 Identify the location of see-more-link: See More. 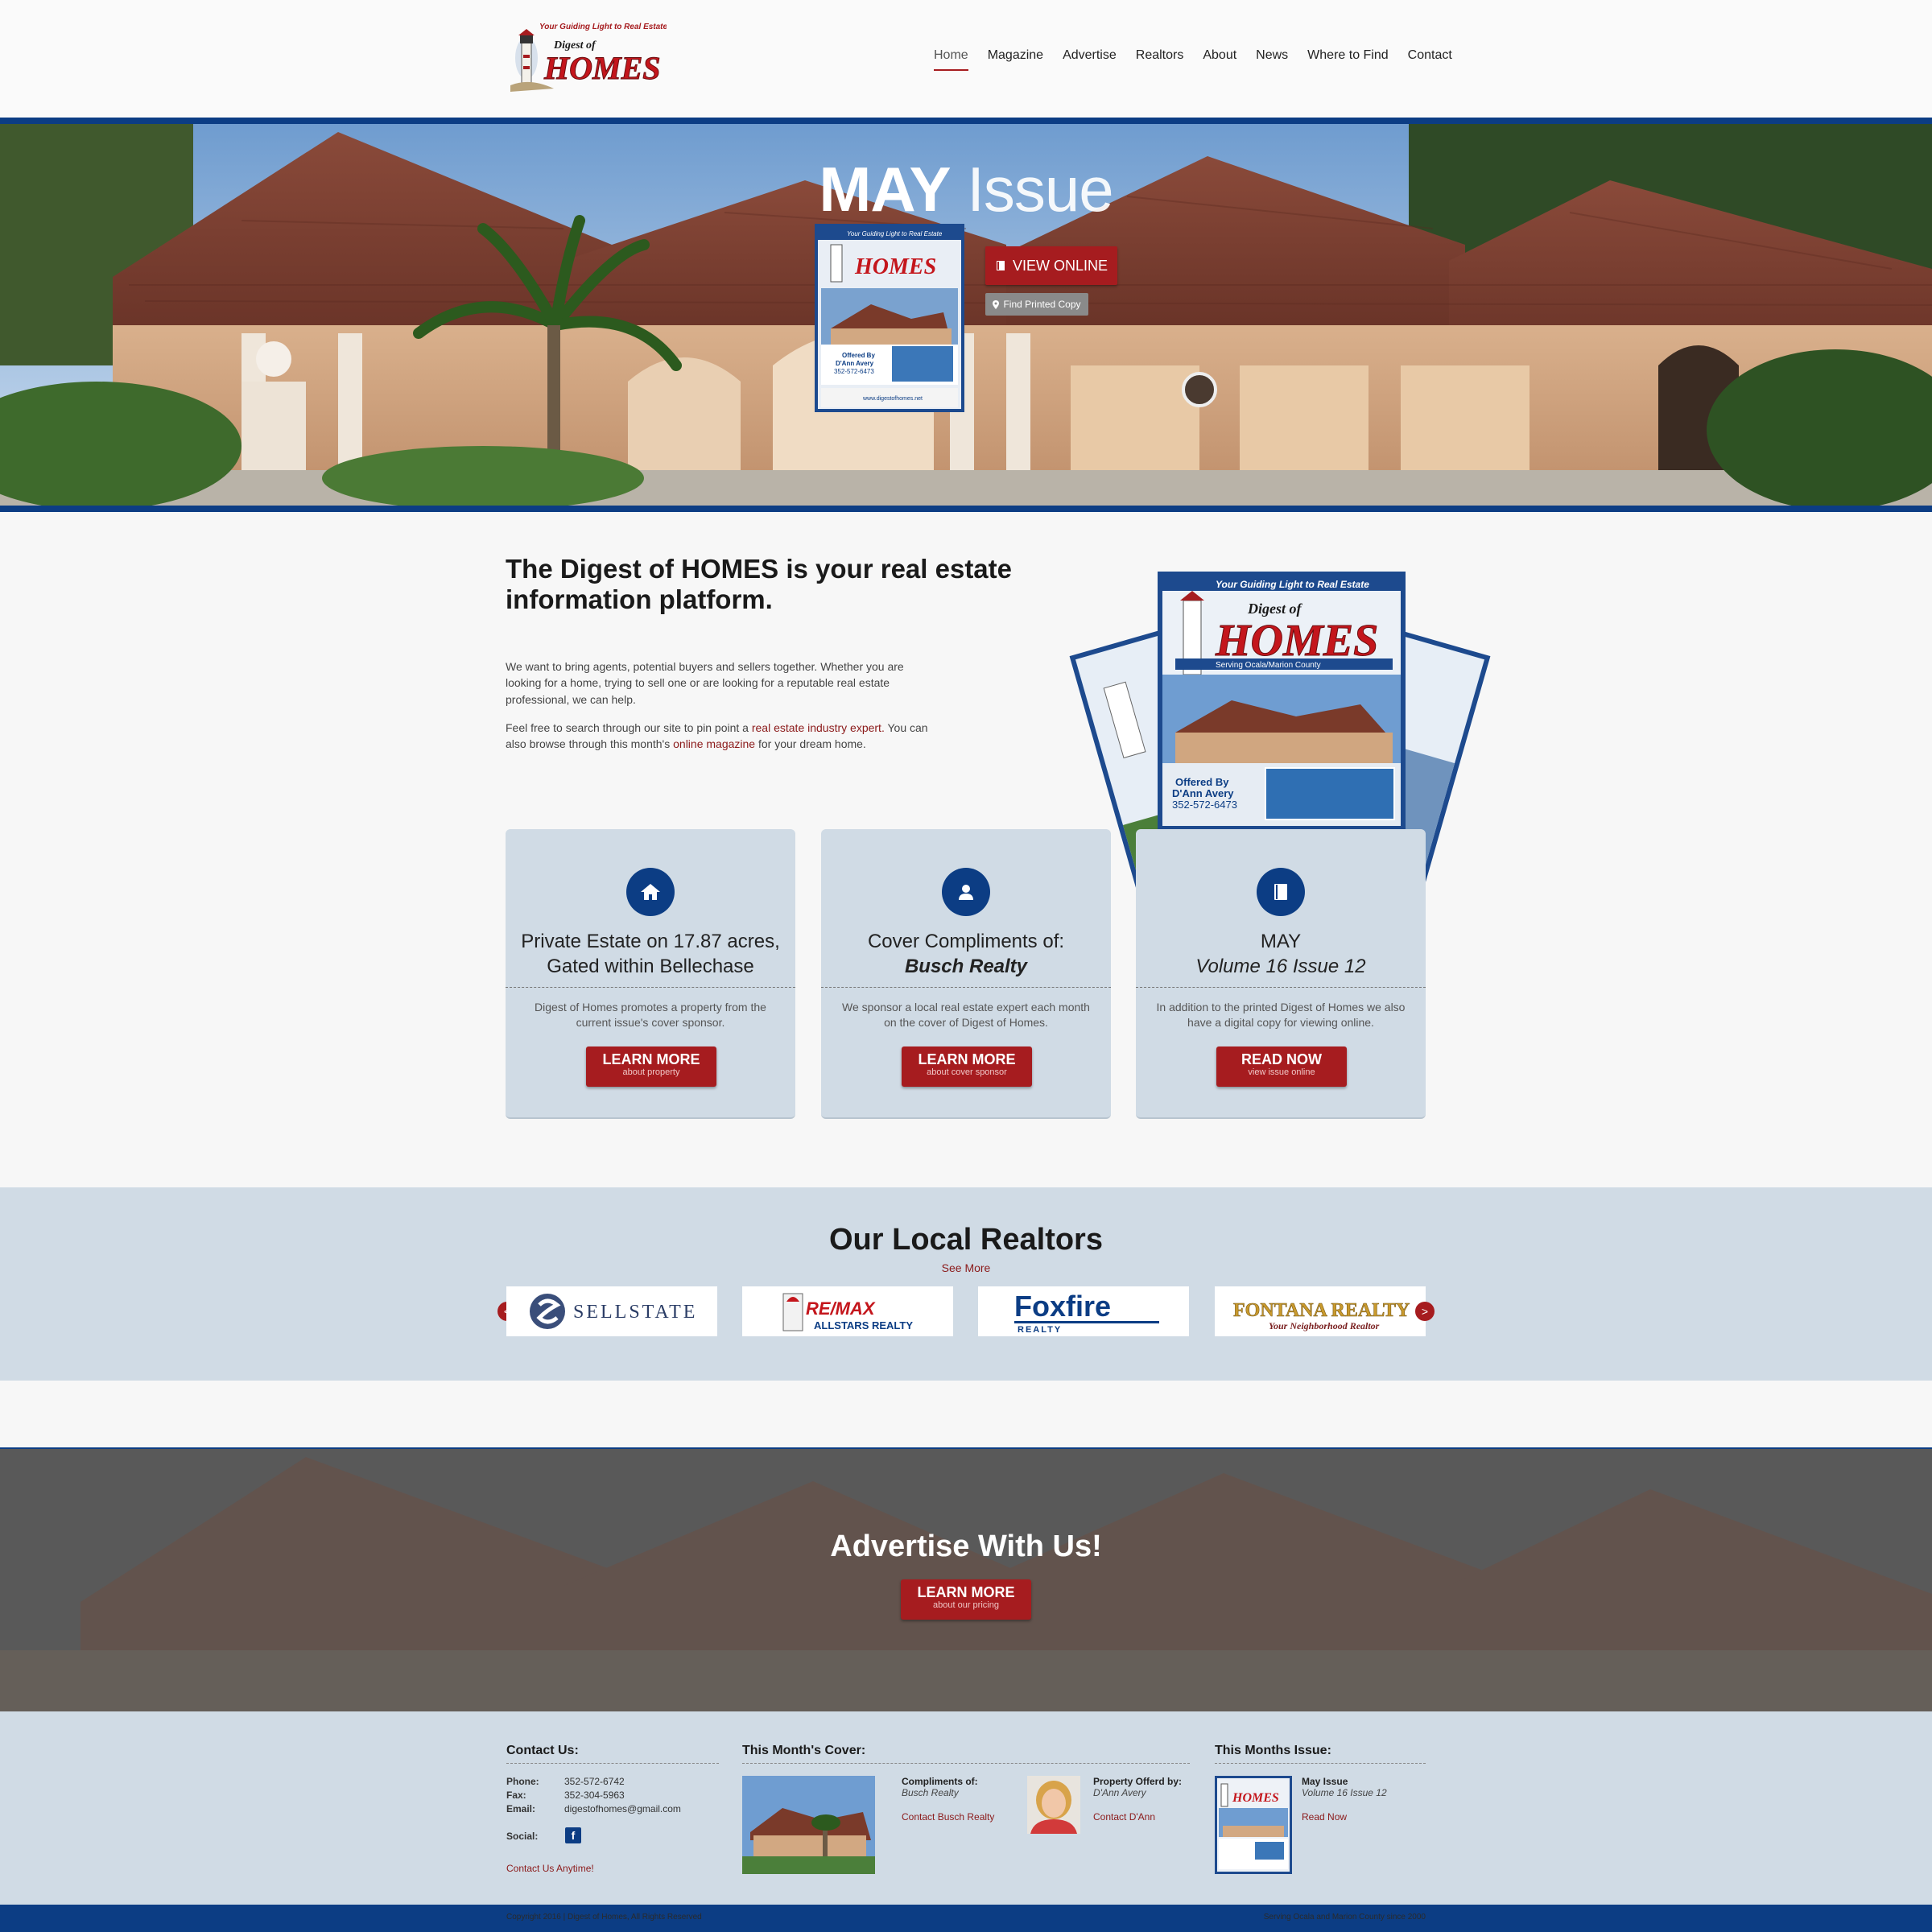
(966, 1267).